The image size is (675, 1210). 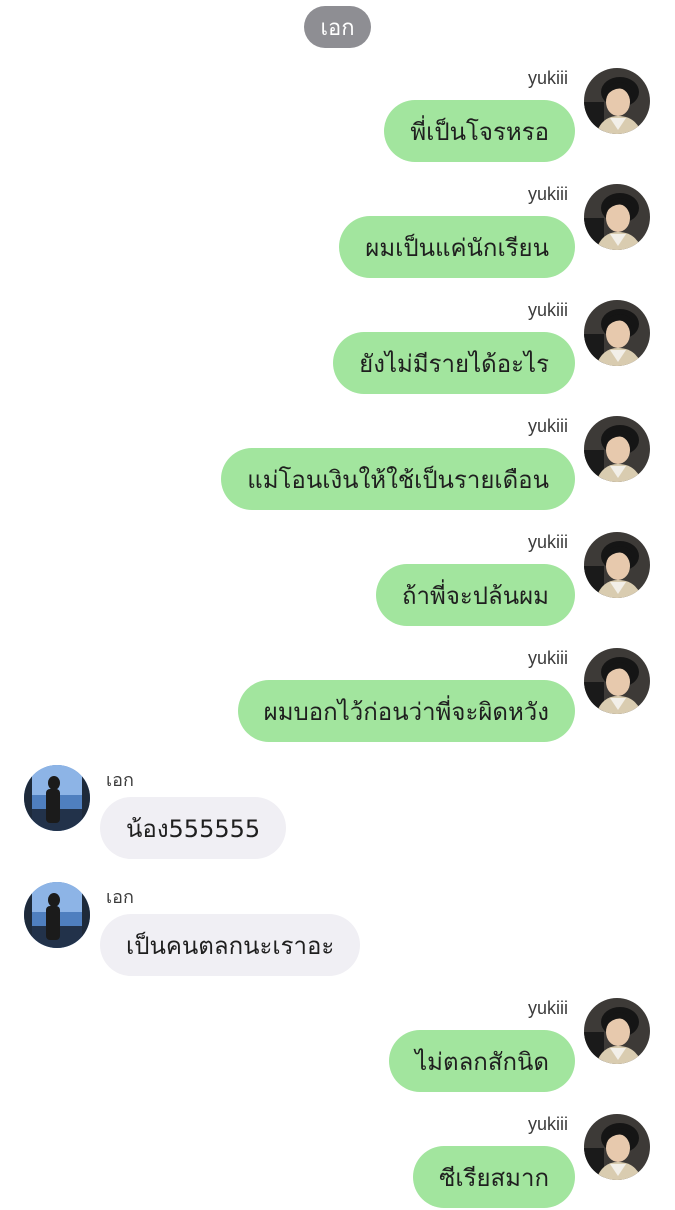 What do you see at coordinates (337, 1046) in the screenshot?
I see `message-row-outgoing: yukiii ไม่ตลกสักนิด` at bounding box center [337, 1046].